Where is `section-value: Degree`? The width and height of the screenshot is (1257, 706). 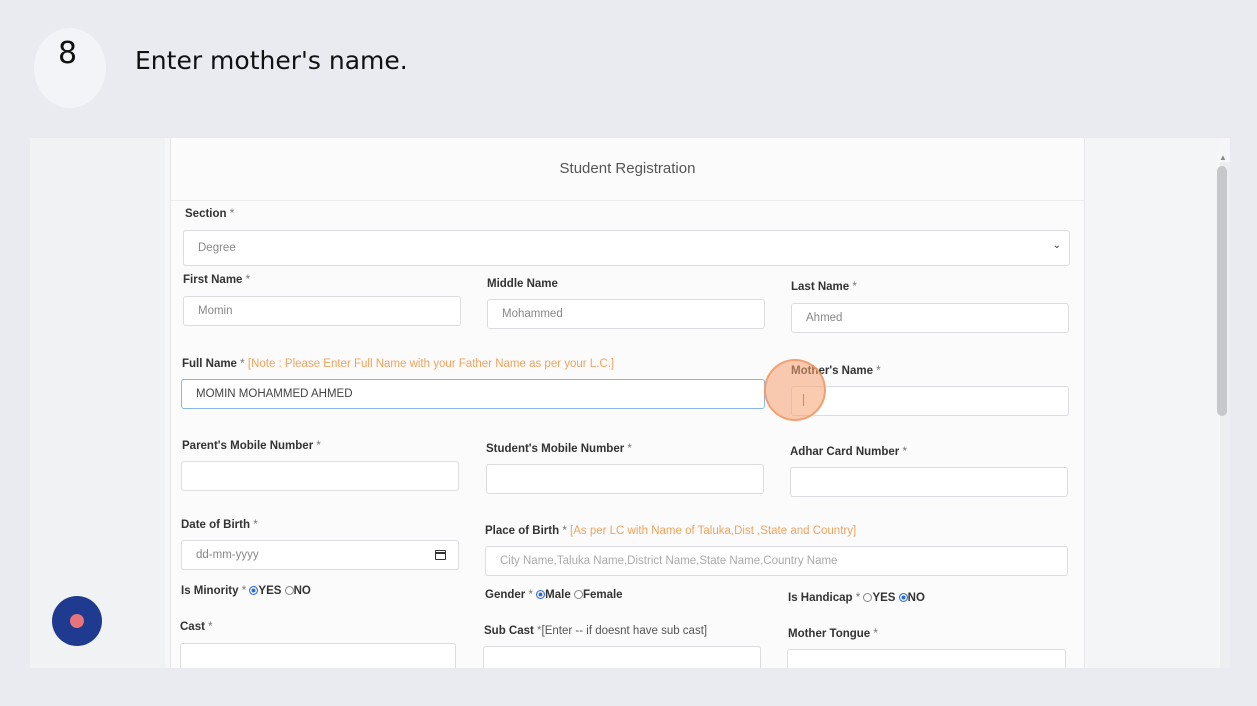
section-value: Degree is located at coordinates (217, 248).